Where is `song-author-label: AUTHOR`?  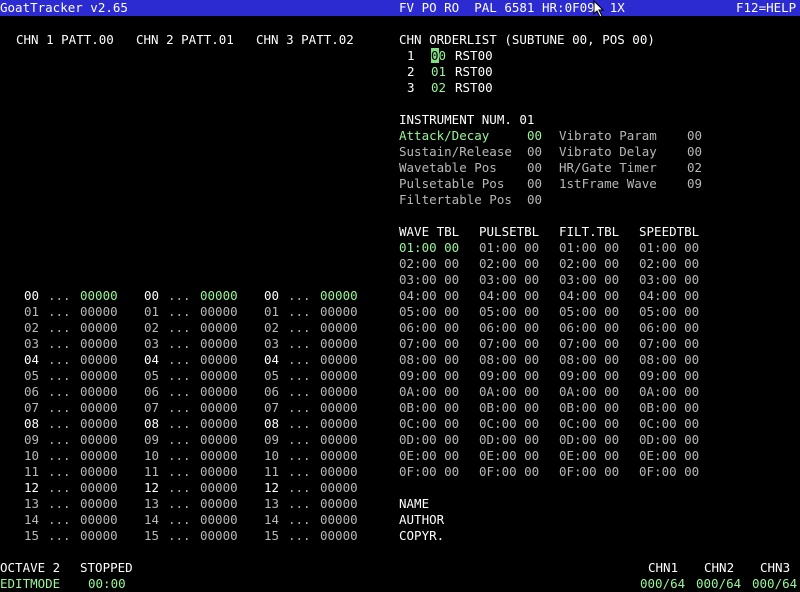
song-author-label: AUTHOR is located at coordinates (421, 520).